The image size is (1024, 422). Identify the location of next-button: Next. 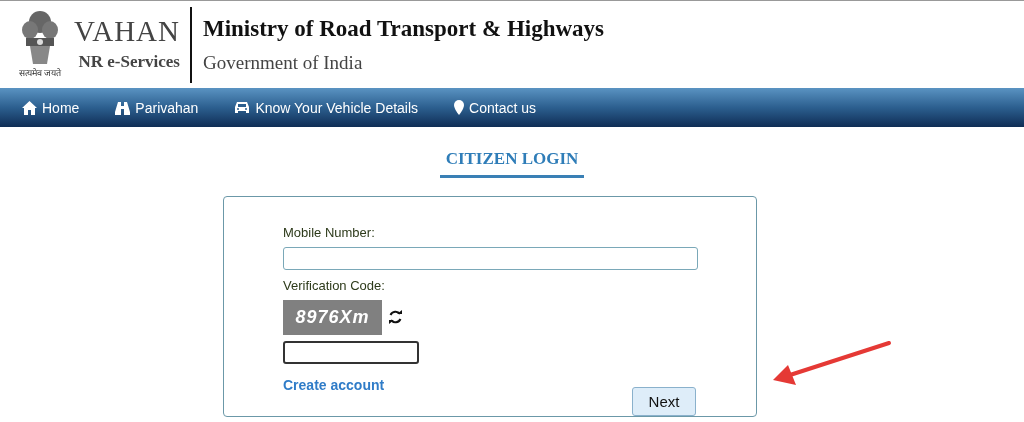
(664, 401).